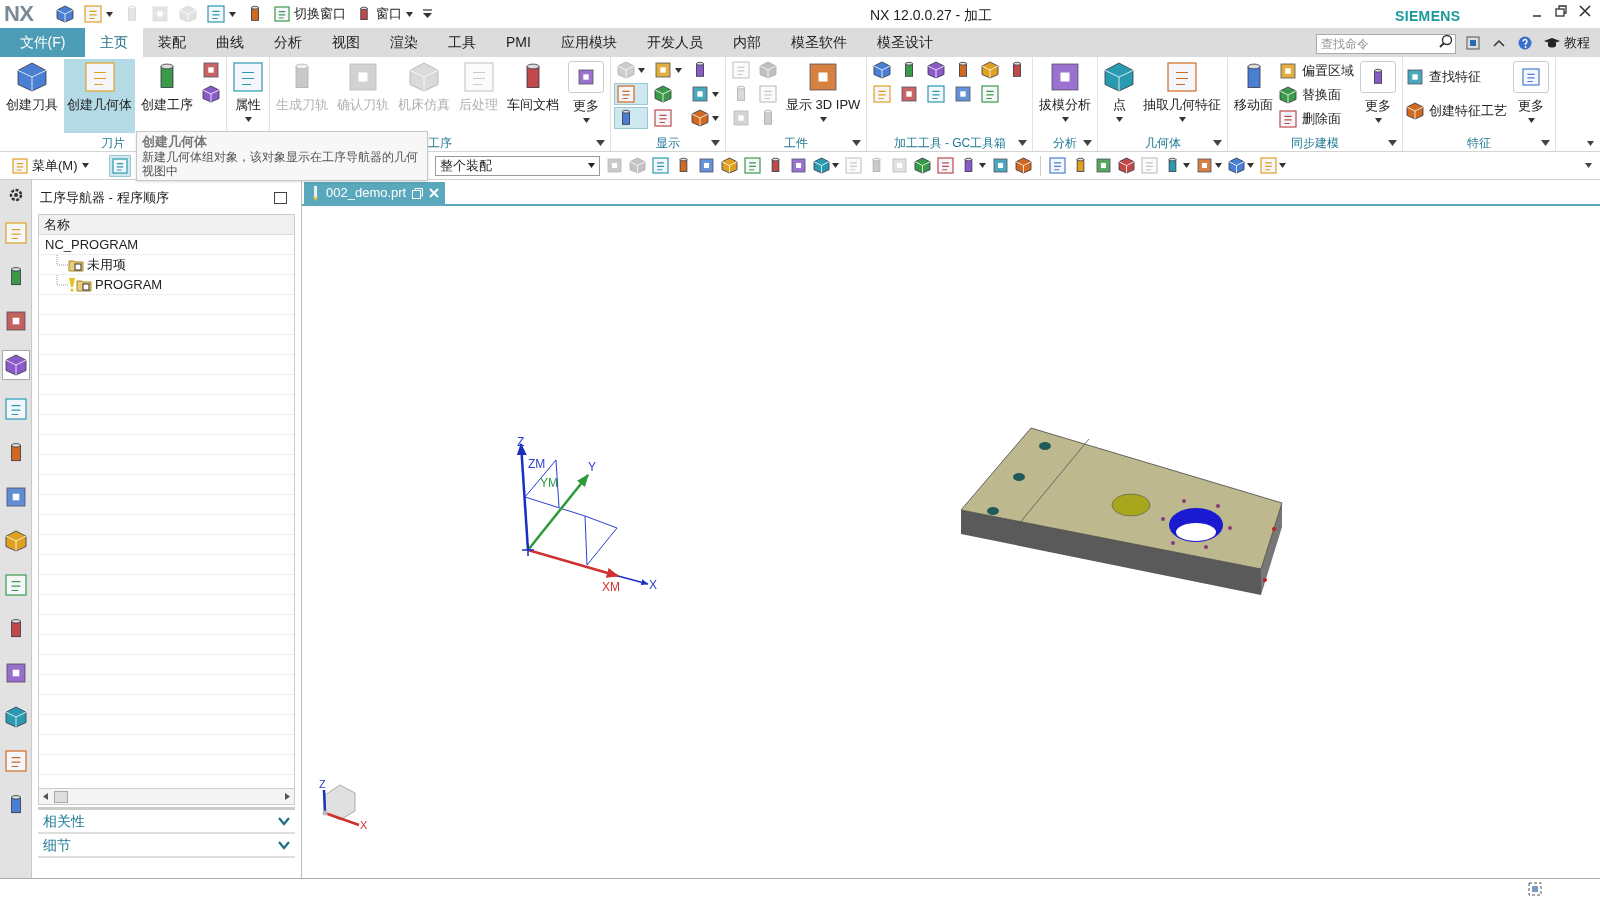  What do you see at coordinates (533, 96) in the screenshot?
I see `ribbon-button: 车间文档` at bounding box center [533, 96].